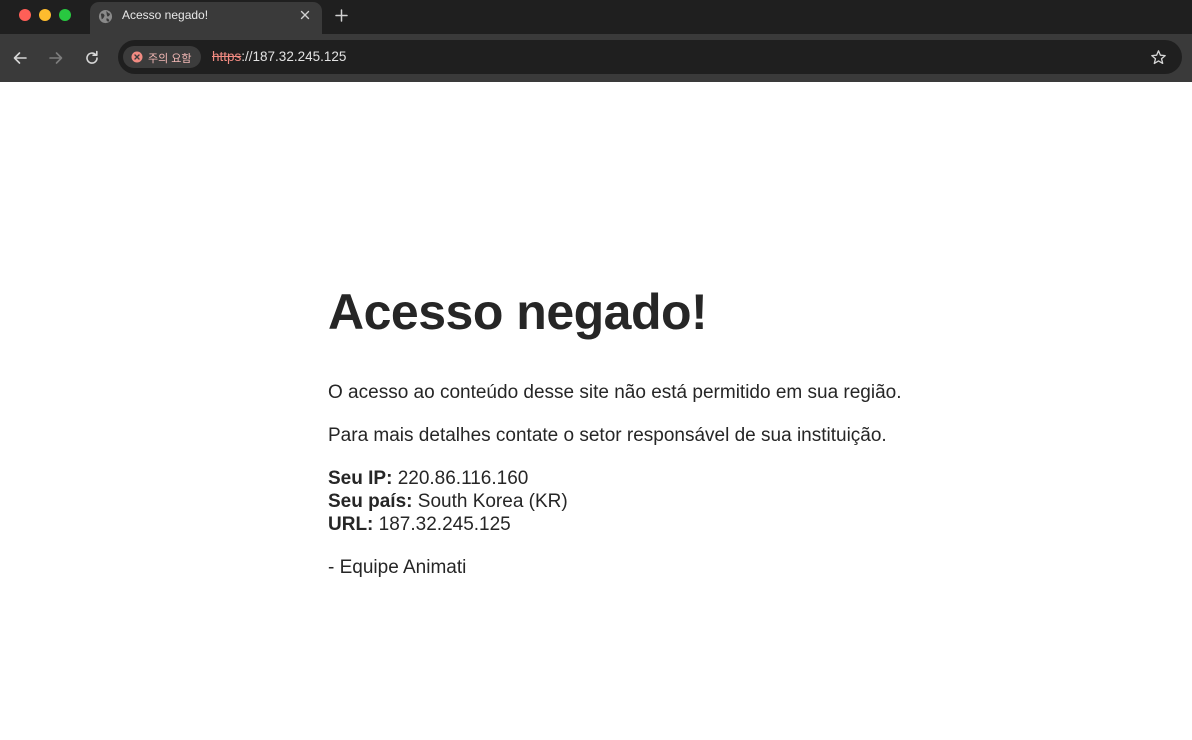 This screenshot has height=740, width=1192. I want to click on security-chip-label: 주의 요함, so click(170, 59).